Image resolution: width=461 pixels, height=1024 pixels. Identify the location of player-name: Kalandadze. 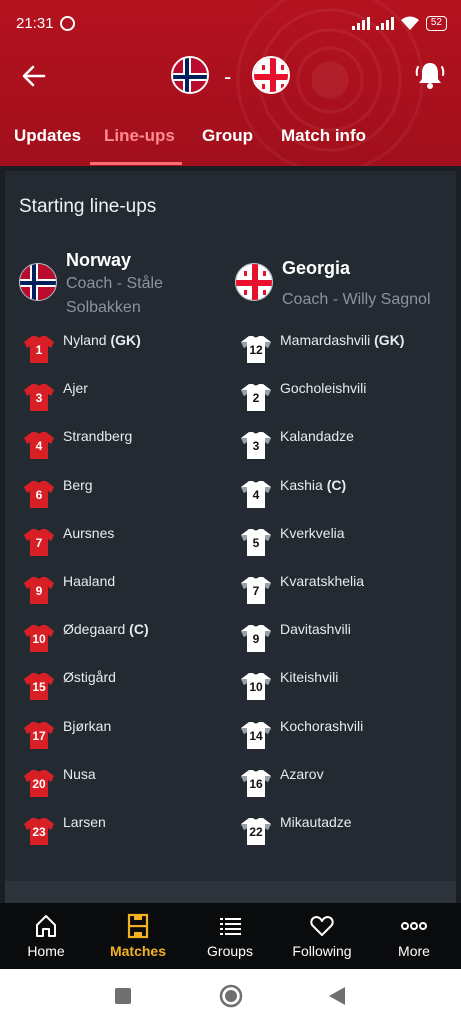
(317, 436).